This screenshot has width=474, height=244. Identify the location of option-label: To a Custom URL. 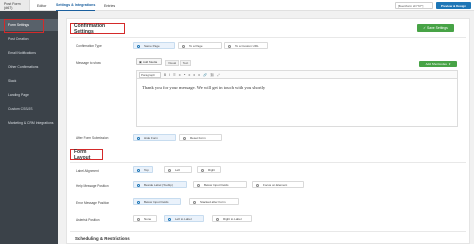
(247, 45).